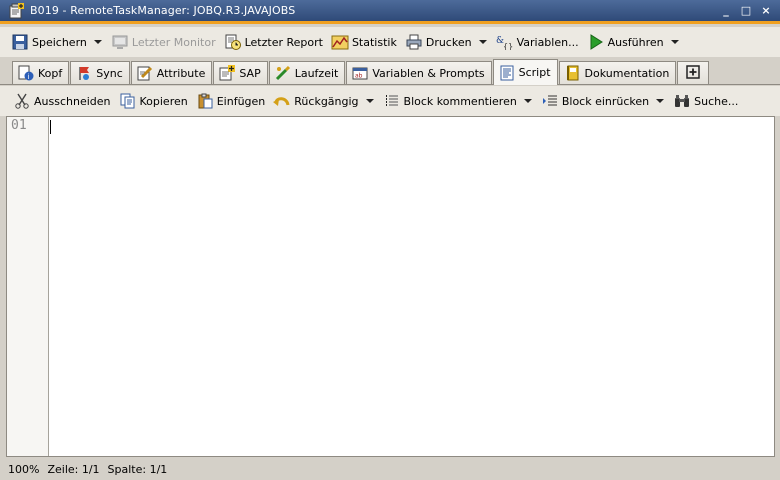 Image resolution: width=780 pixels, height=480 pixels. I want to click on printer-icon, so click(414, 42).